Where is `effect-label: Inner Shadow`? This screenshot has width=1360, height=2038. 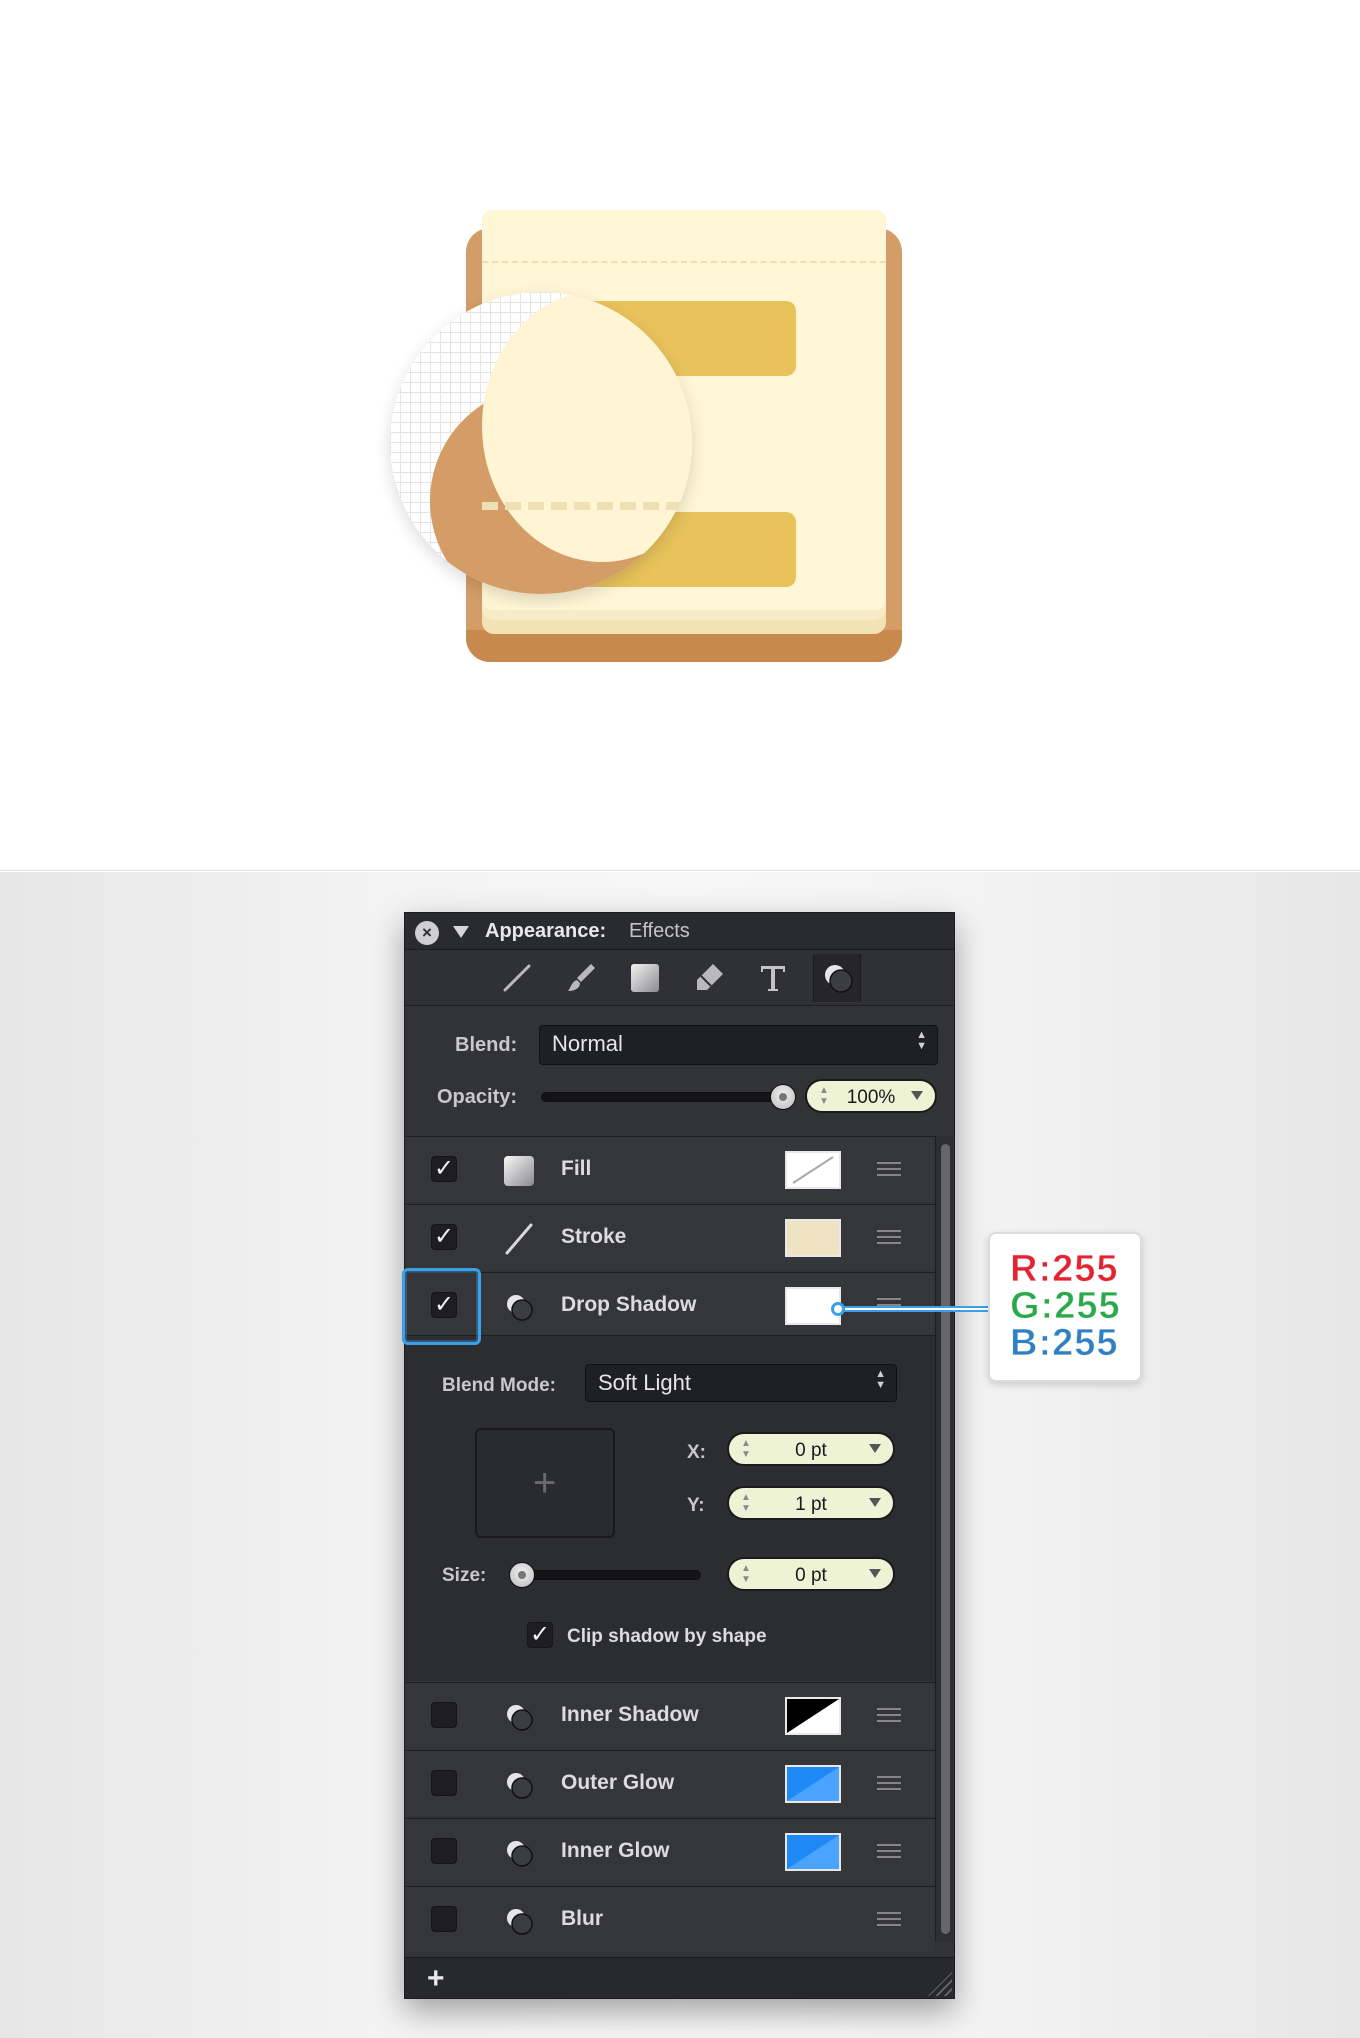
effect-label: Inner Shadow is located at coordinates (630, 1714).